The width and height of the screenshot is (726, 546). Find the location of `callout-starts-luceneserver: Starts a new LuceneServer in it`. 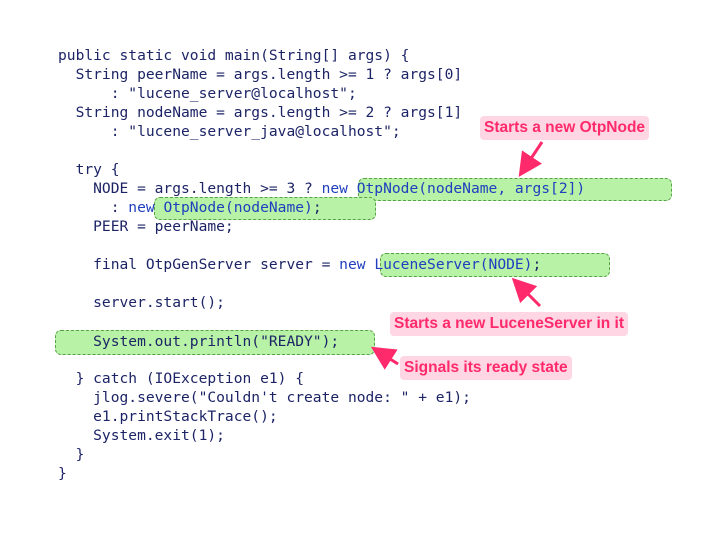

callout-starts-luceneserver: Starts a new LuceneServer in it is located at coordinates (509, 324).